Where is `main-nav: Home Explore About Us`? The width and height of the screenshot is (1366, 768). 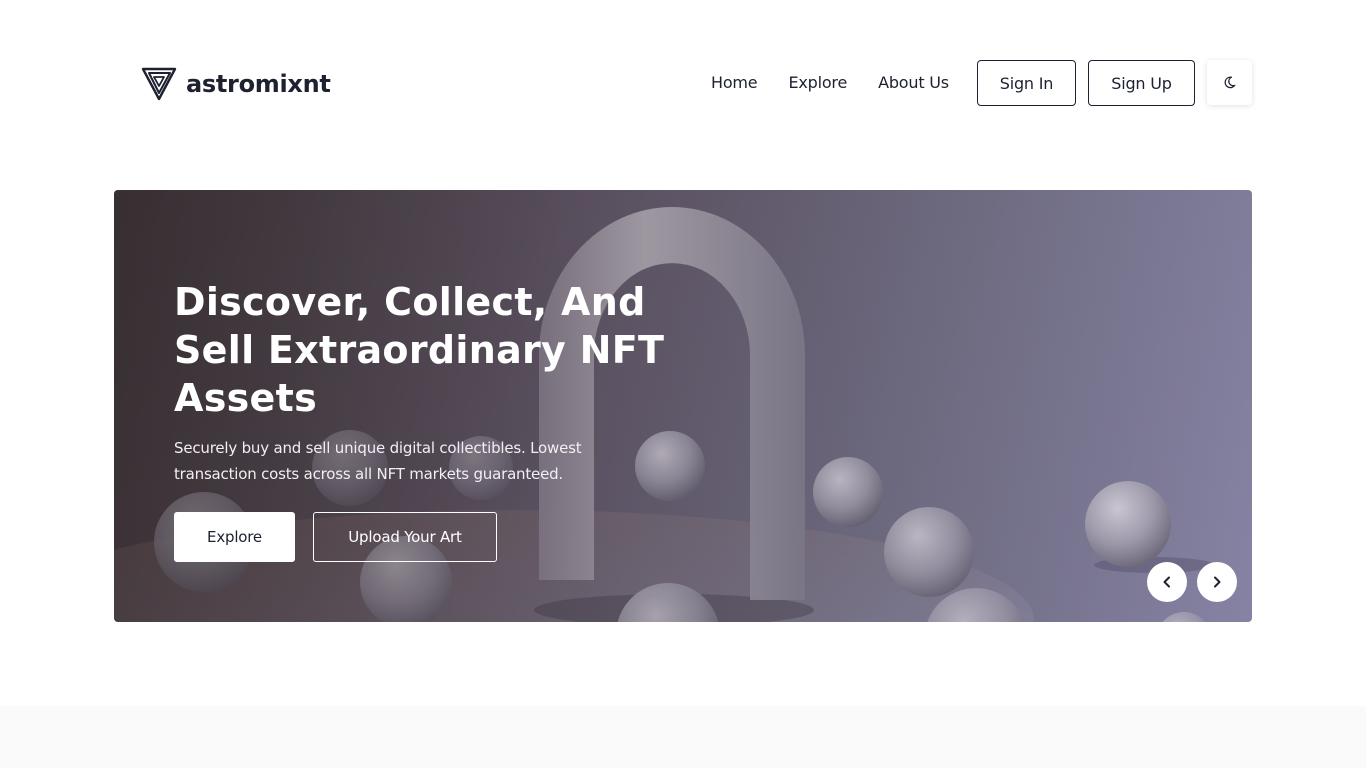
main-nav: Home Explore About Us is located at coordinates (830, 83).